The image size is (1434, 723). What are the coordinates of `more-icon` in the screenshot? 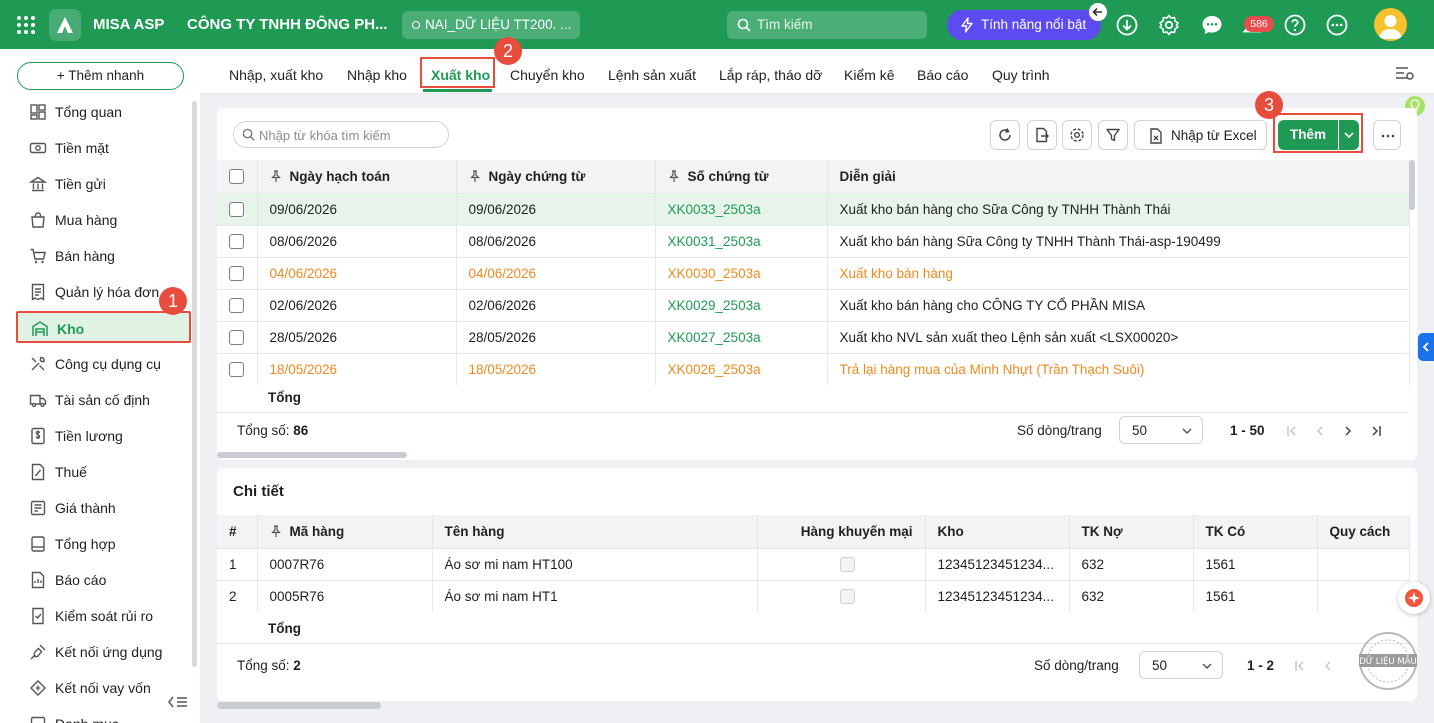 It's located at (1337, 25).